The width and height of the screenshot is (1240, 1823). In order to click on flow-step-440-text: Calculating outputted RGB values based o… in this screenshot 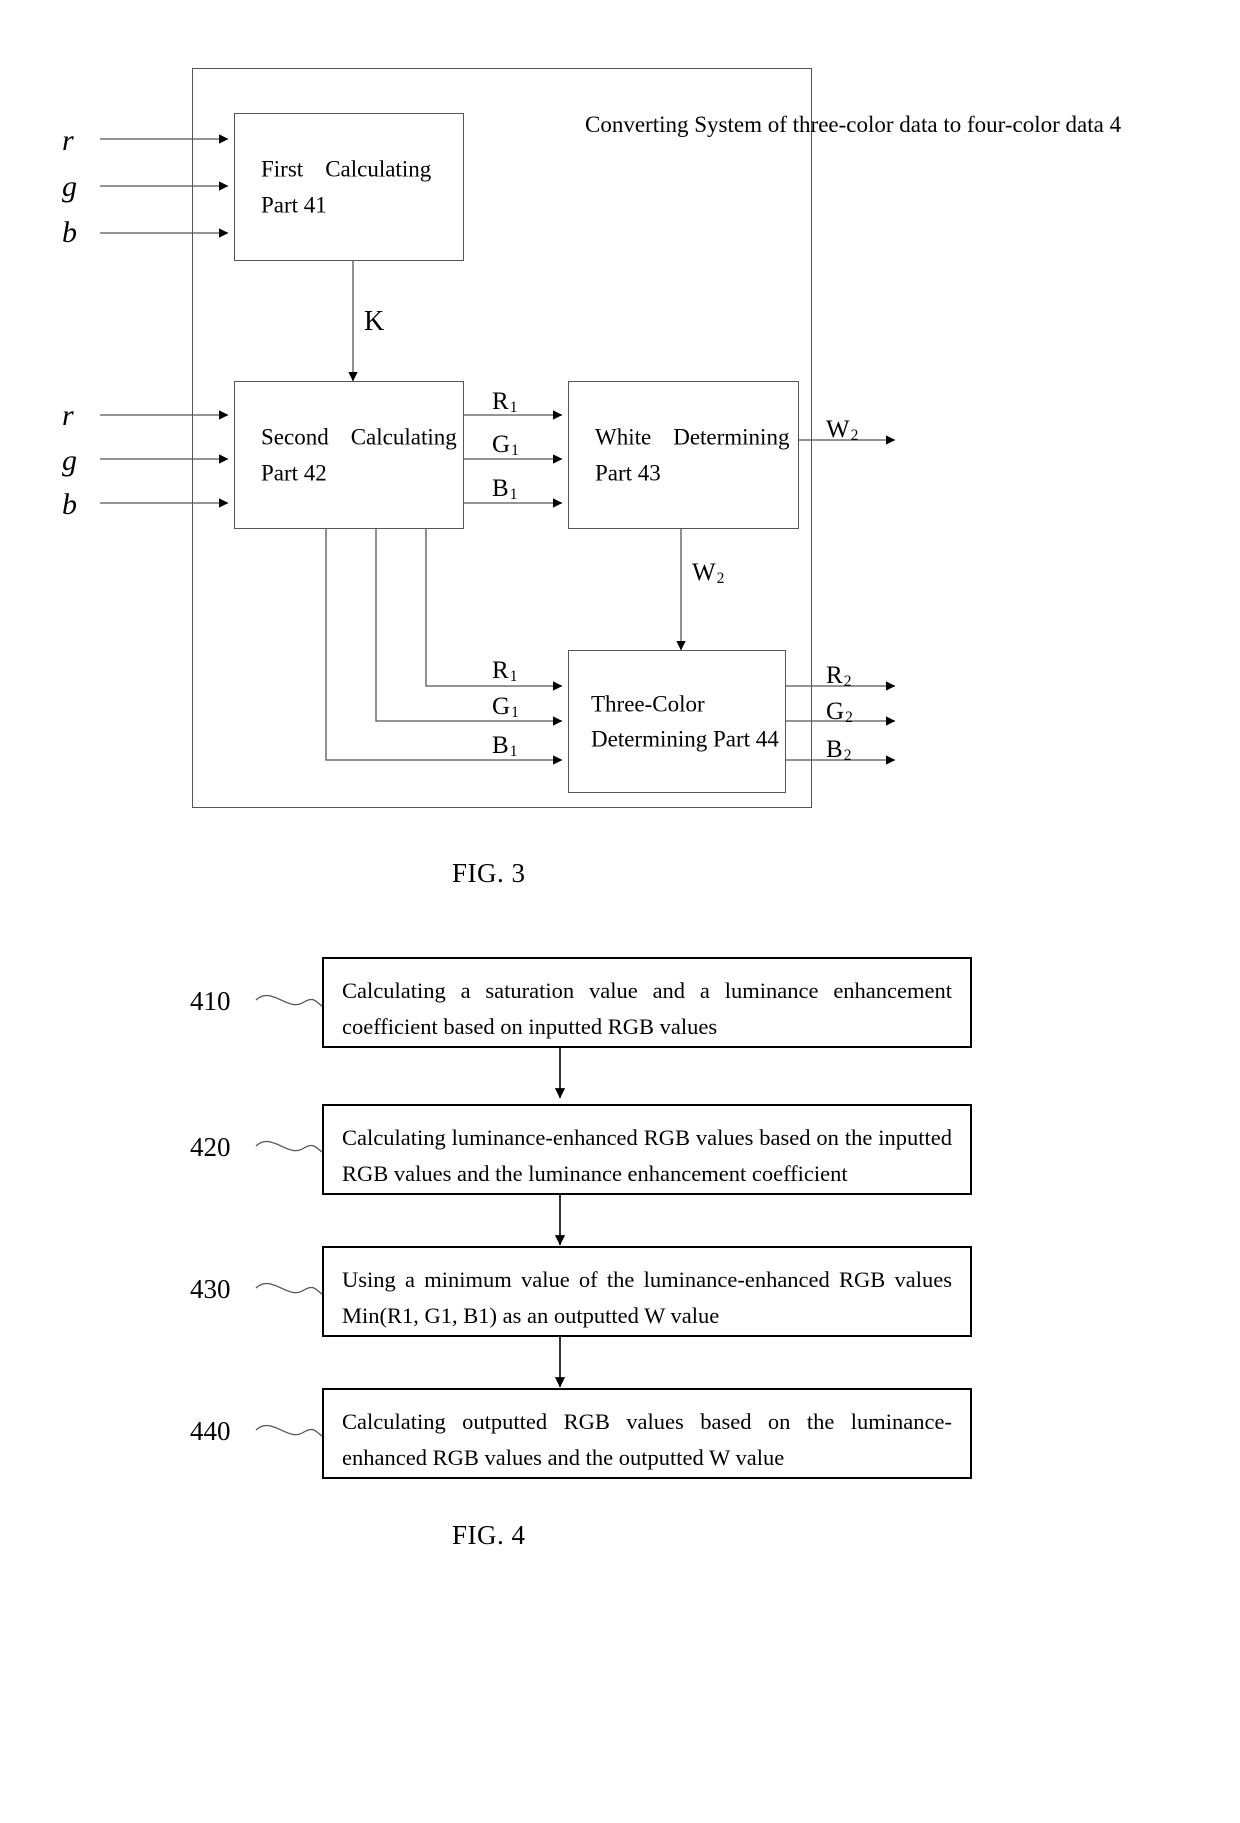, I will do `click(647, 1440)`.